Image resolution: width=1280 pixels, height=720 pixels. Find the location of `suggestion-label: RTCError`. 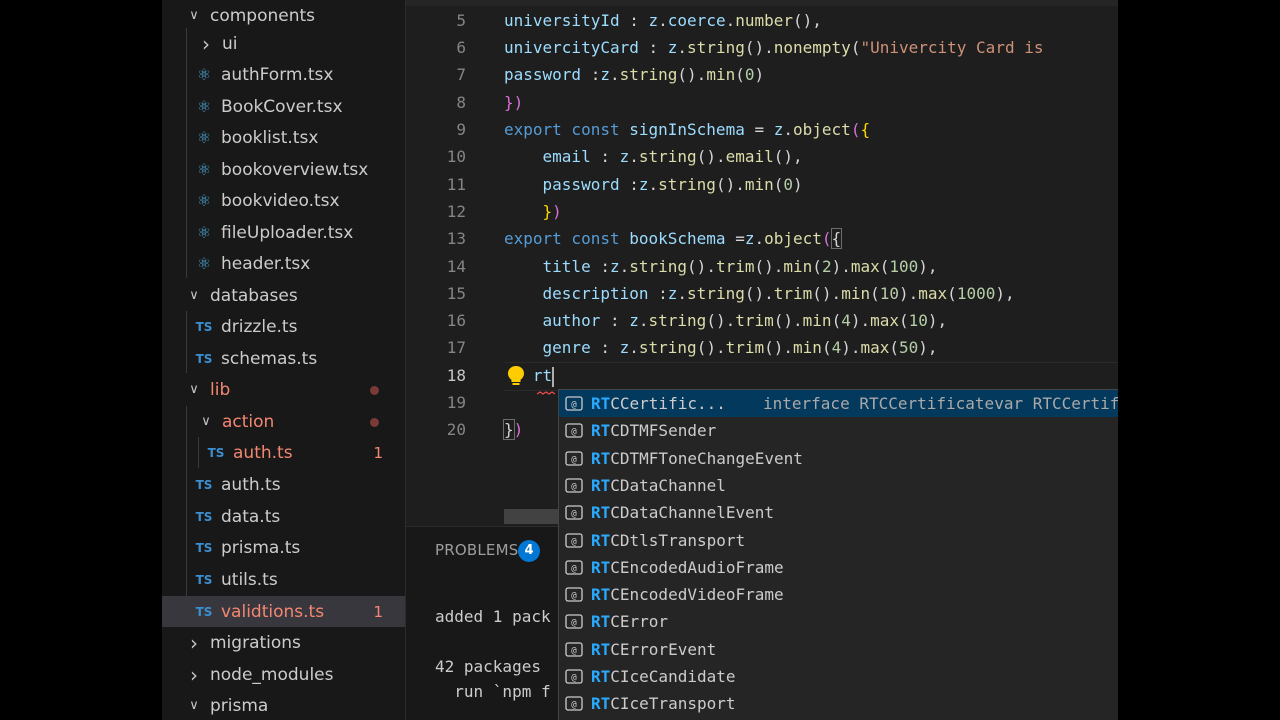

suggestion-label: RTCError is located at coordinates (629, 621).